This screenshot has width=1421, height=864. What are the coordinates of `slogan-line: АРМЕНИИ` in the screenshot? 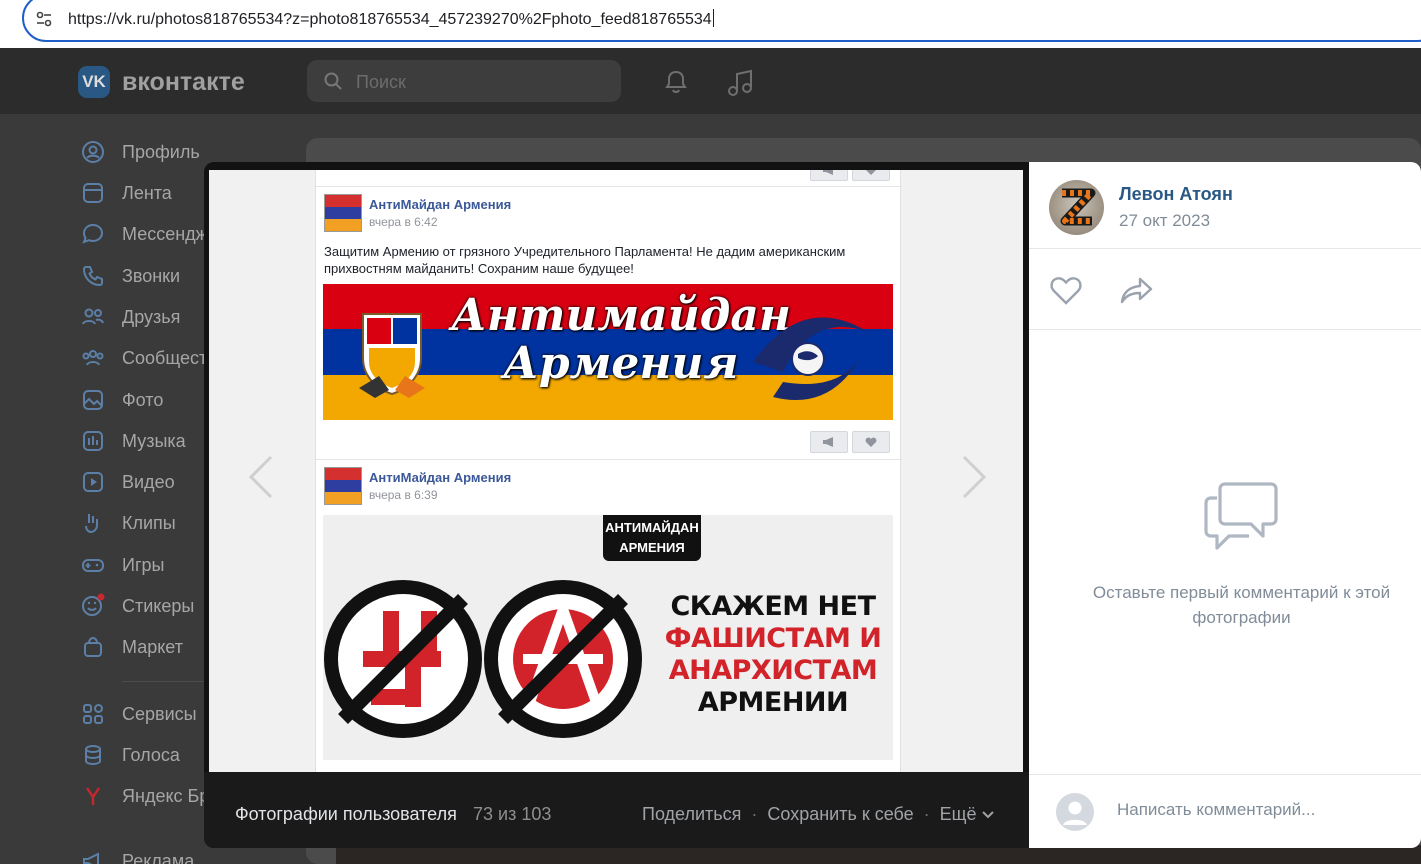 It's located at (773, 702).